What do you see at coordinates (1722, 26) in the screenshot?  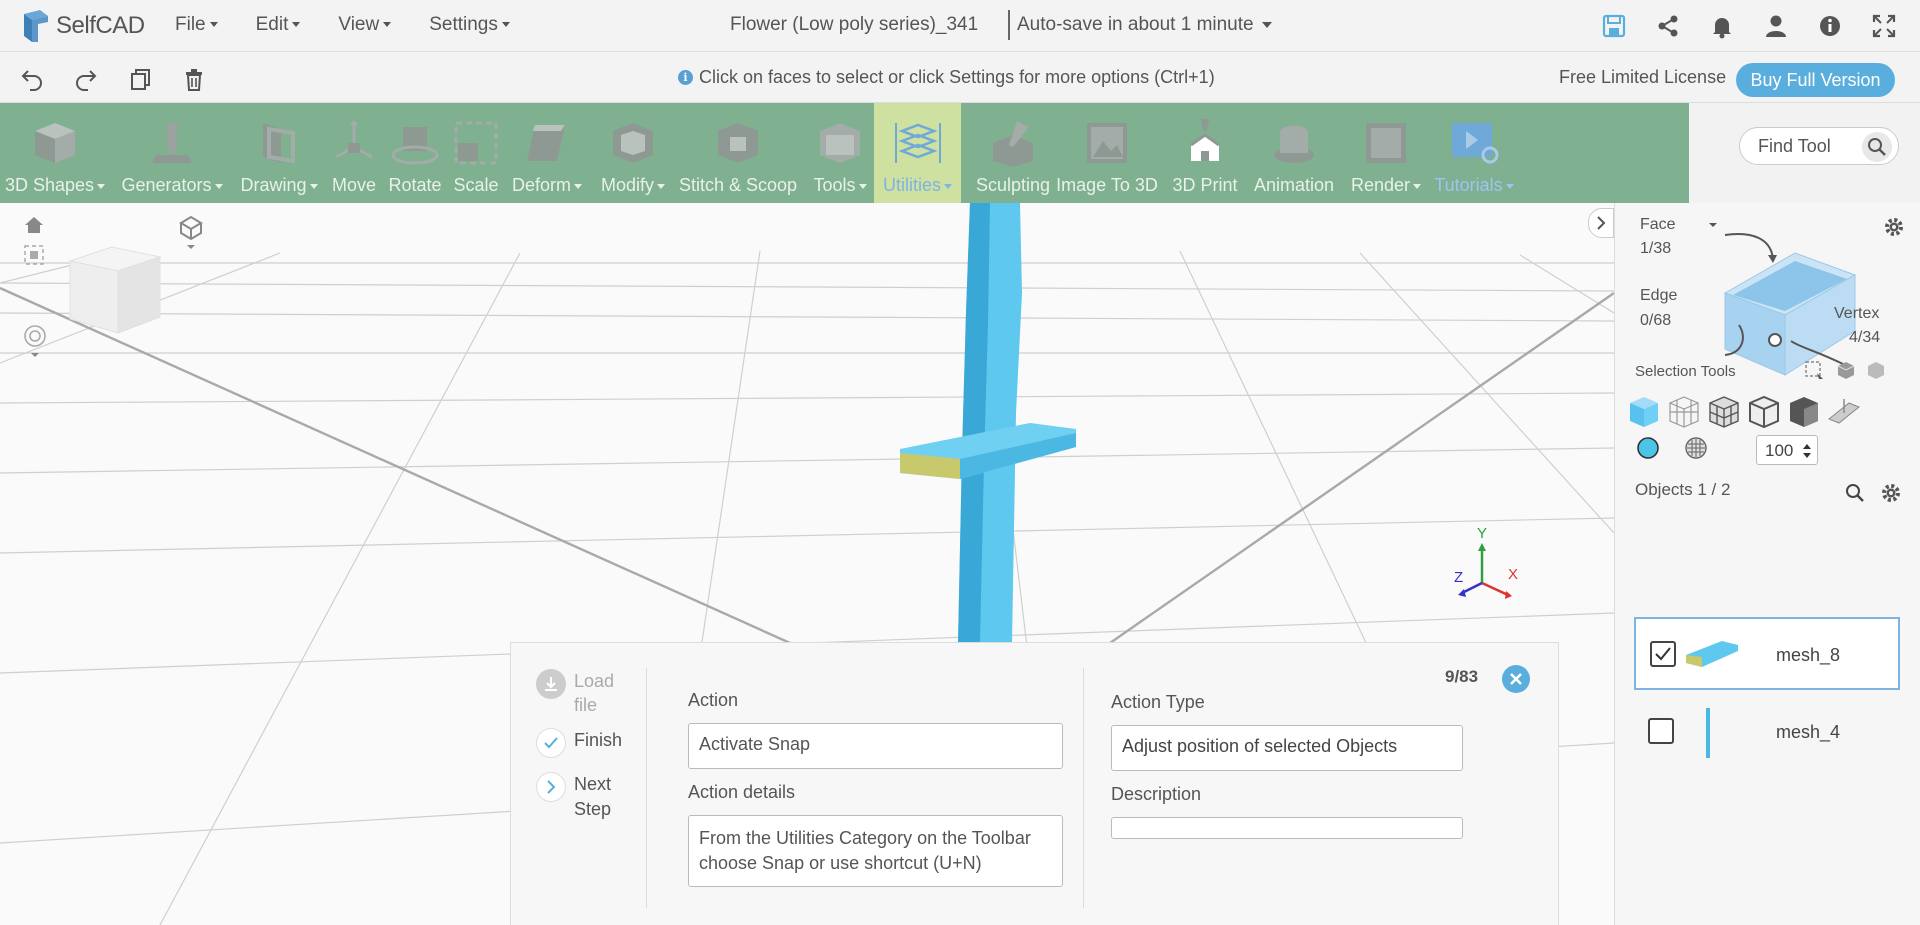 I see `bell-icon` at bounding box center [1722, 26].